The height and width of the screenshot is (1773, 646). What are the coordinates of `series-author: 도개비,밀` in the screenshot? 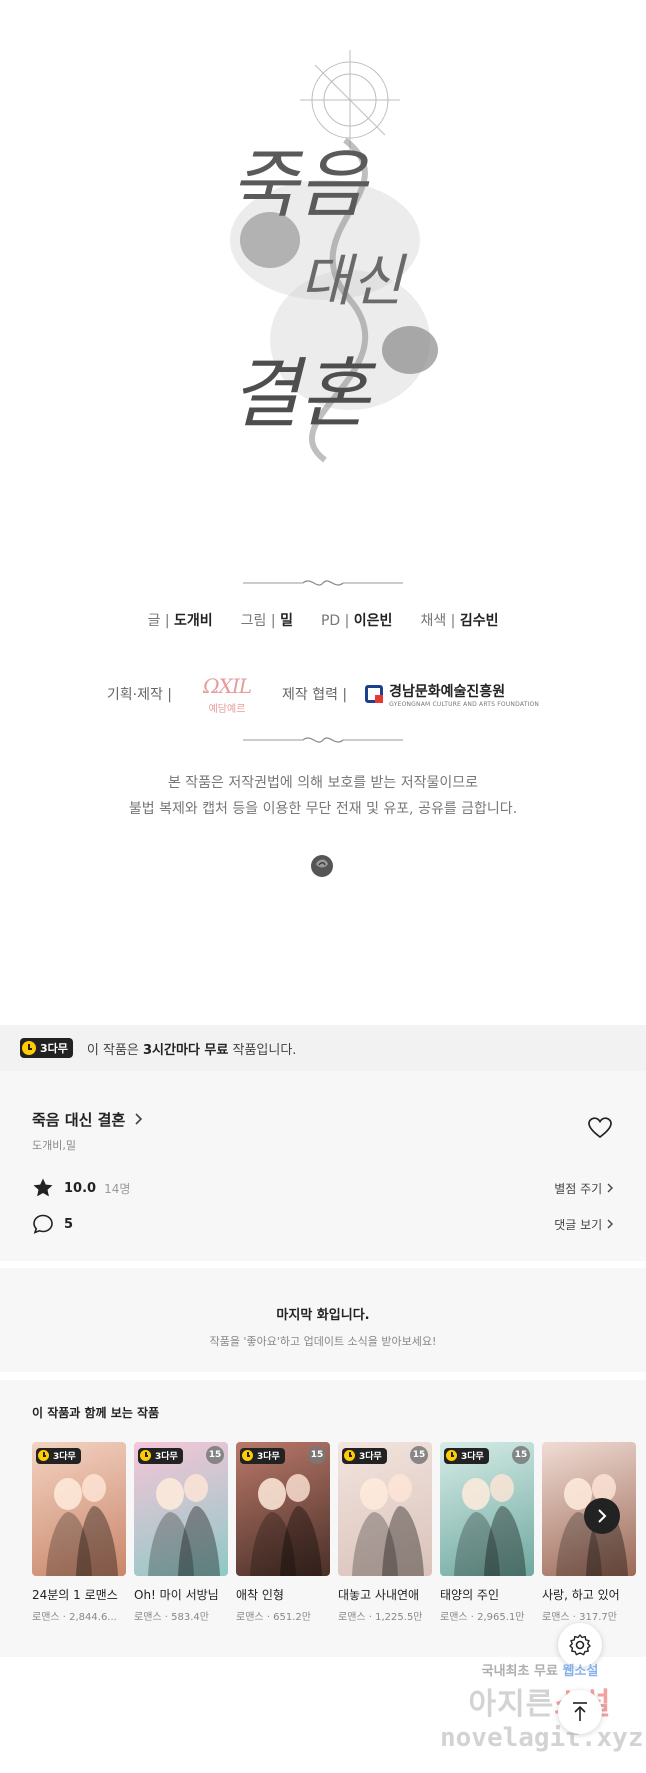 It's located at (54, 1145).